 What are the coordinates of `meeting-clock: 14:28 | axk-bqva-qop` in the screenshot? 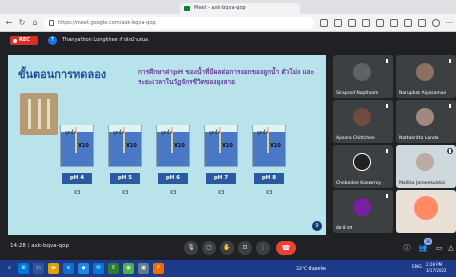 It's located at (39, 246).